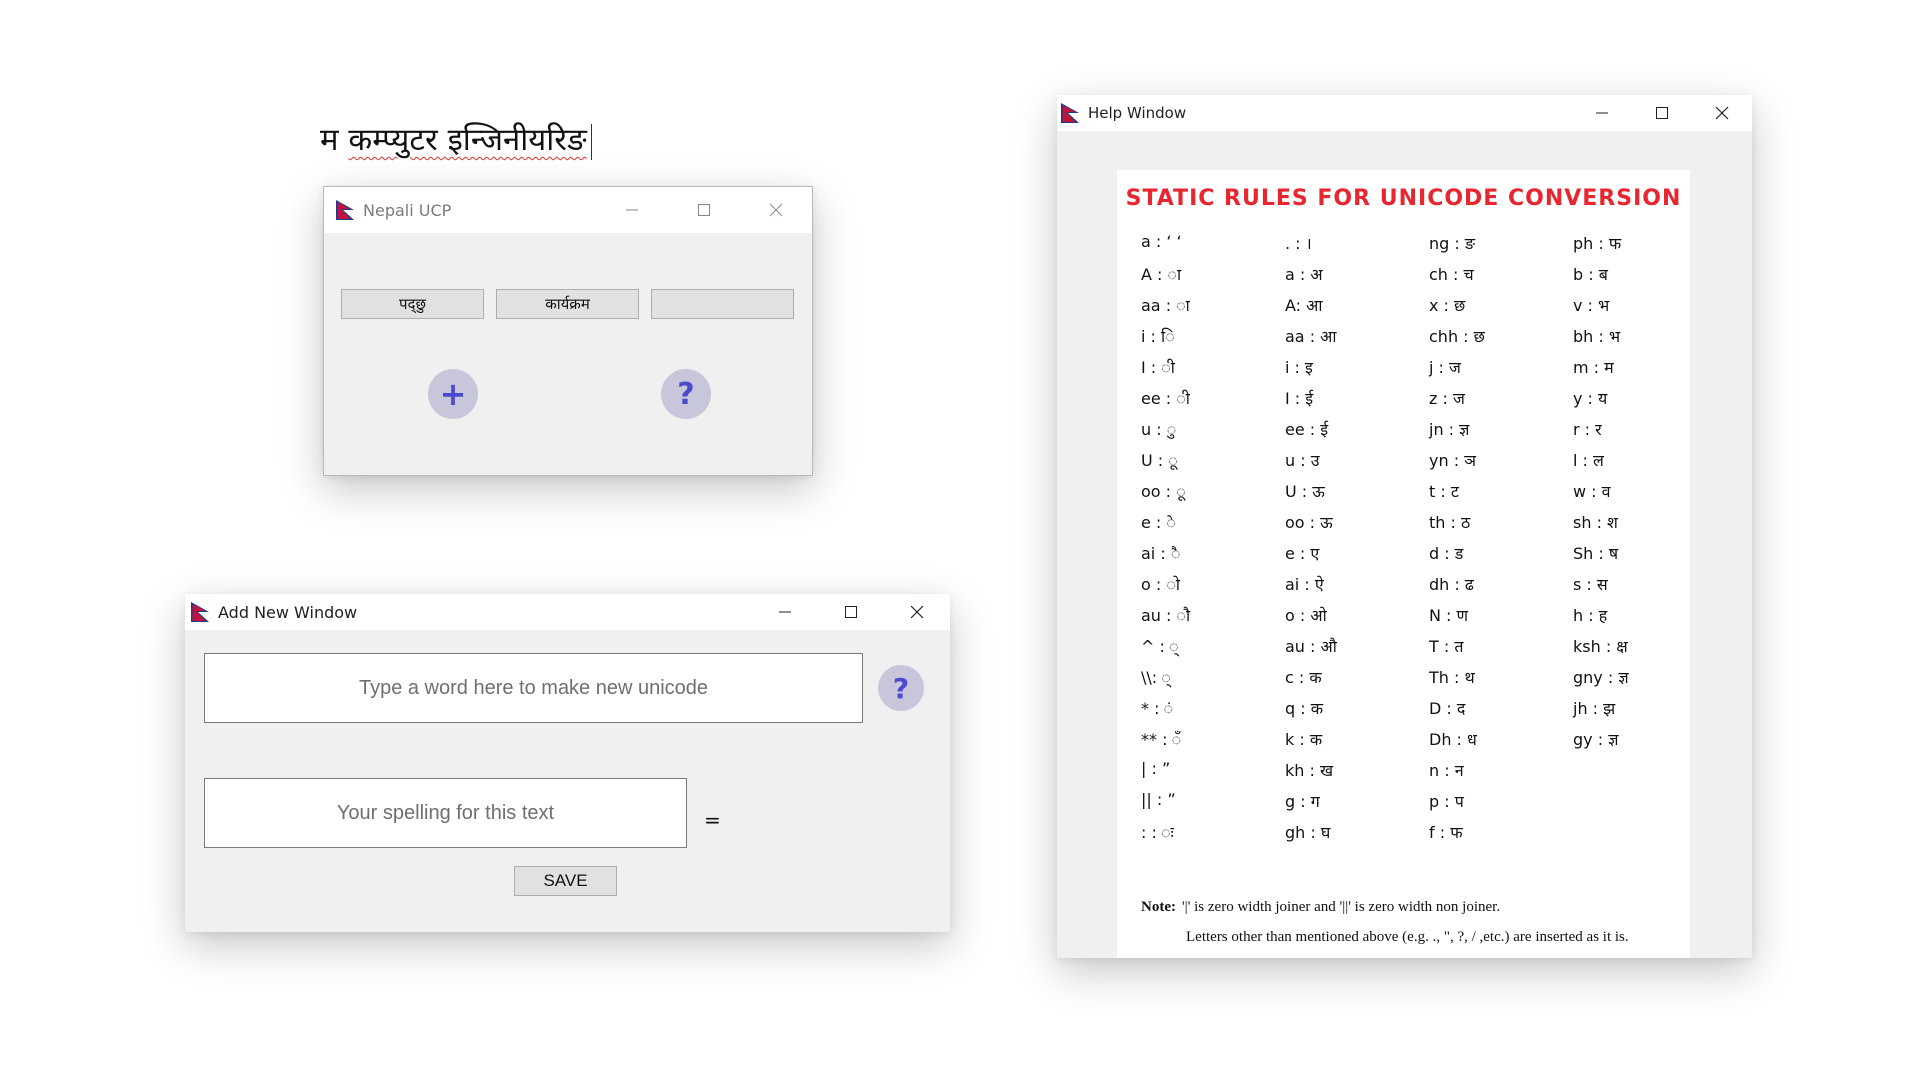  I want to click on rule-item: N : ण, so click(1449, 615).